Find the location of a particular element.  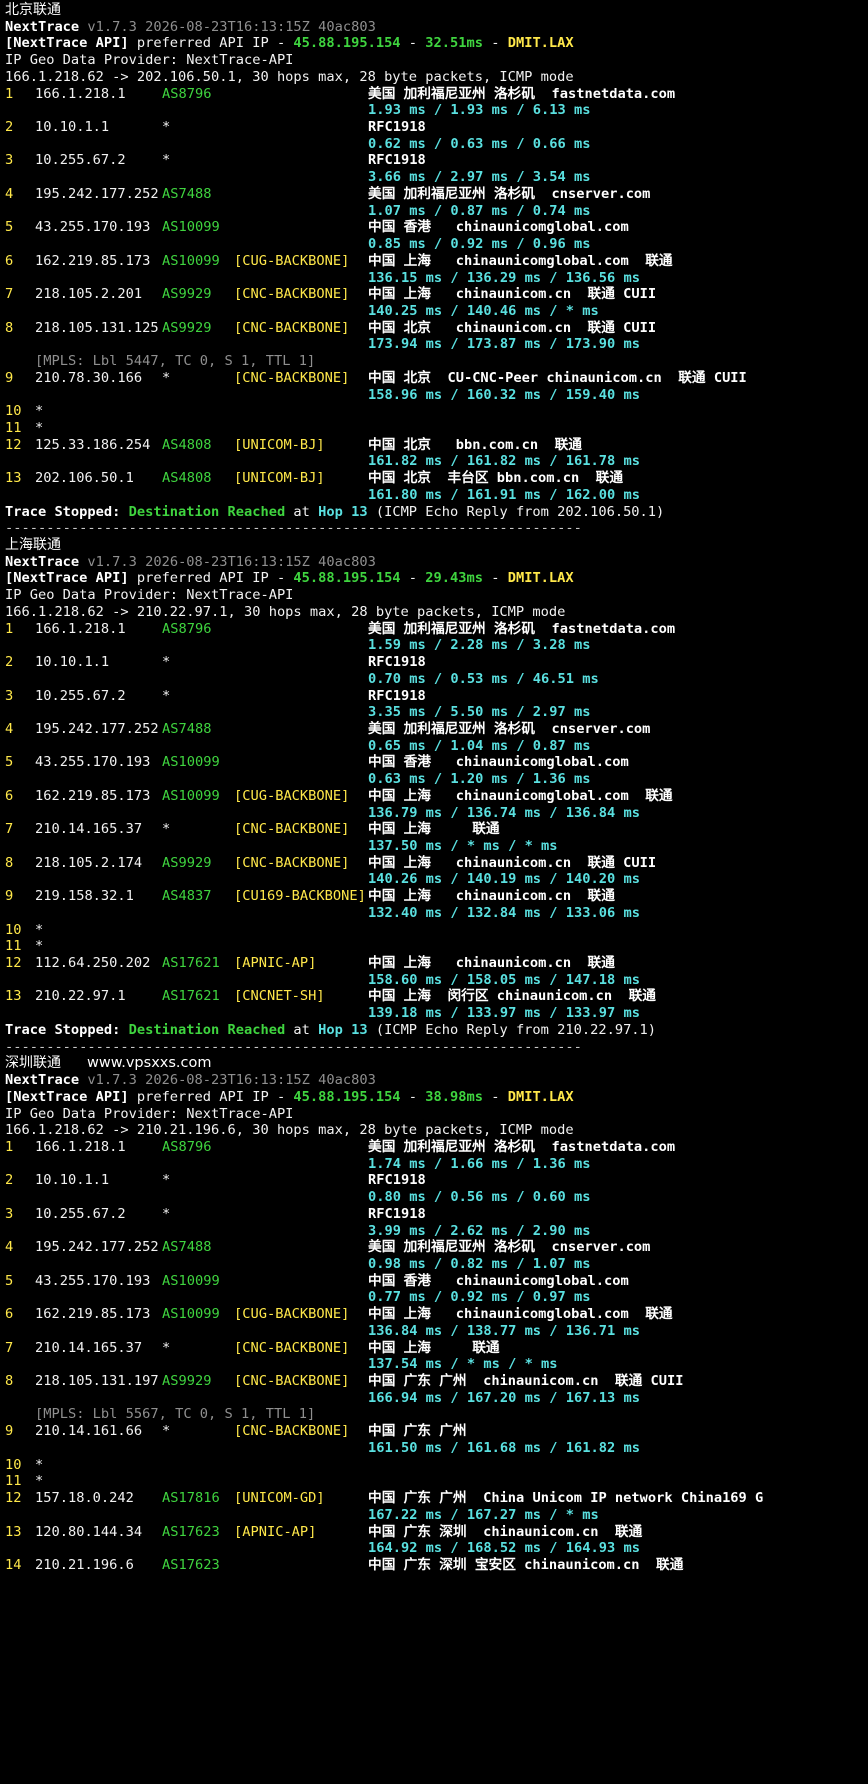

trace-status: Destination Reached is located at coordinates (207, 511).